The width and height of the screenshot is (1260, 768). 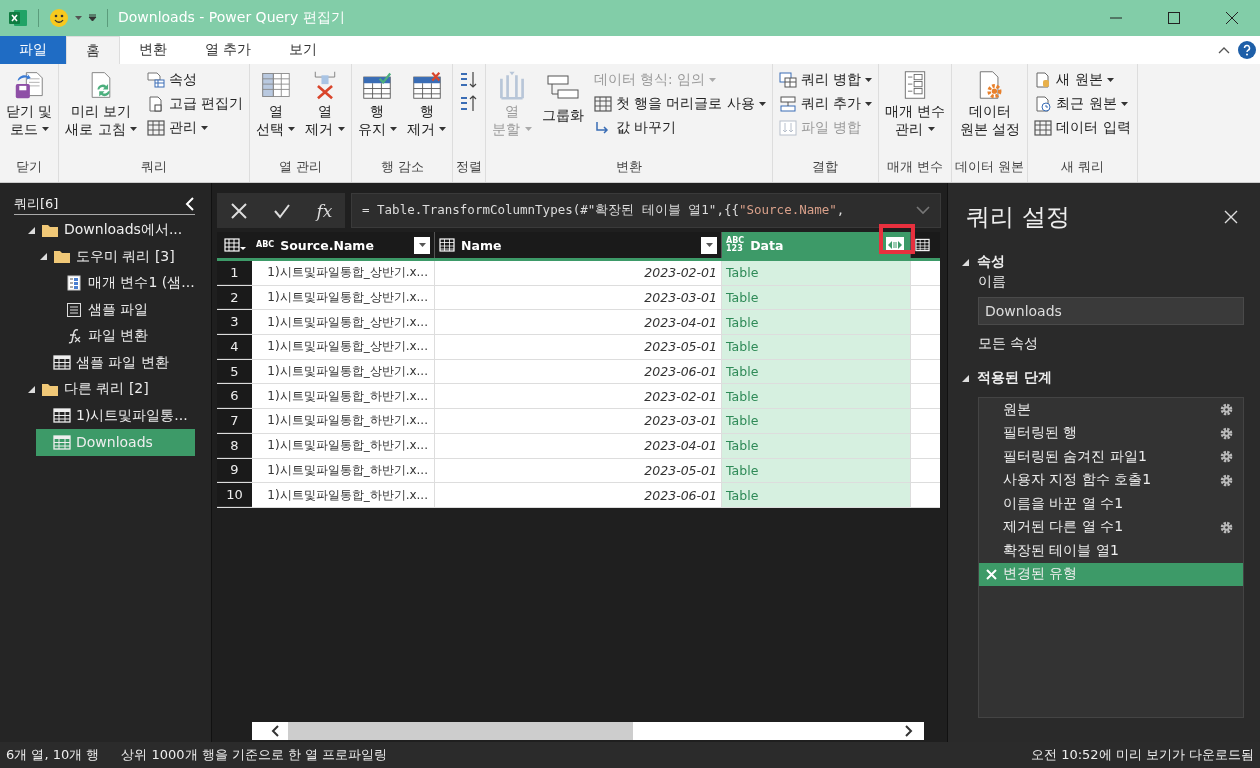 What do you see at coordinates (825, 104) in the screenshot?
I see `ribbon-button: 쿼리 추가` at bounding box center [825, 104].